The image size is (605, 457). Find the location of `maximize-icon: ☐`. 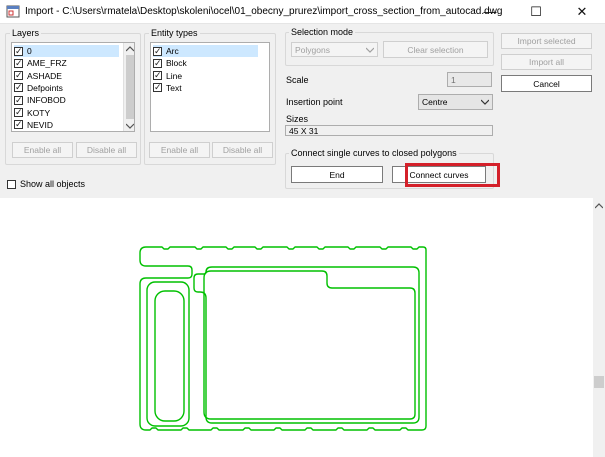

maximize-icon: ☐ is located at coordinates (536, 11).